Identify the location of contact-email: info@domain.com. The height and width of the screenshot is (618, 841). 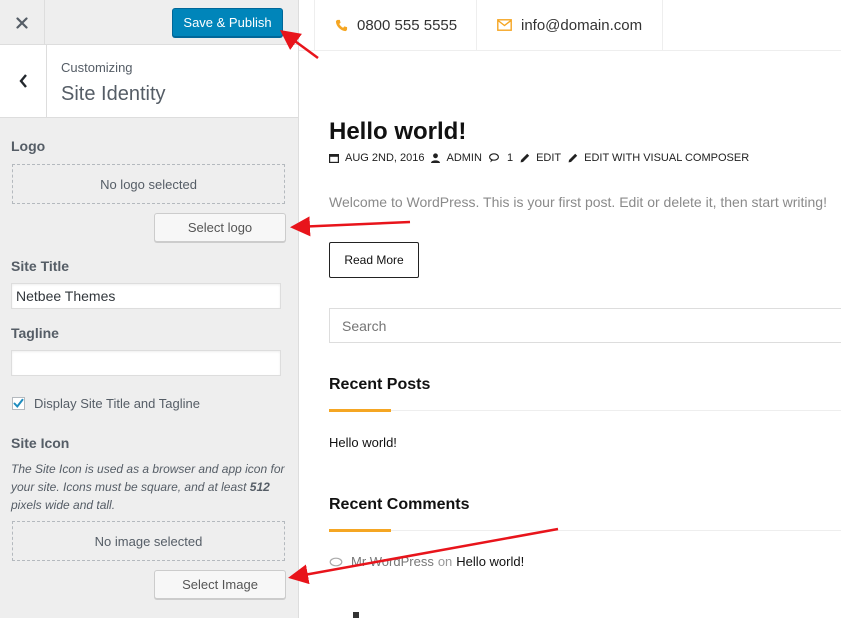
(569, 25).